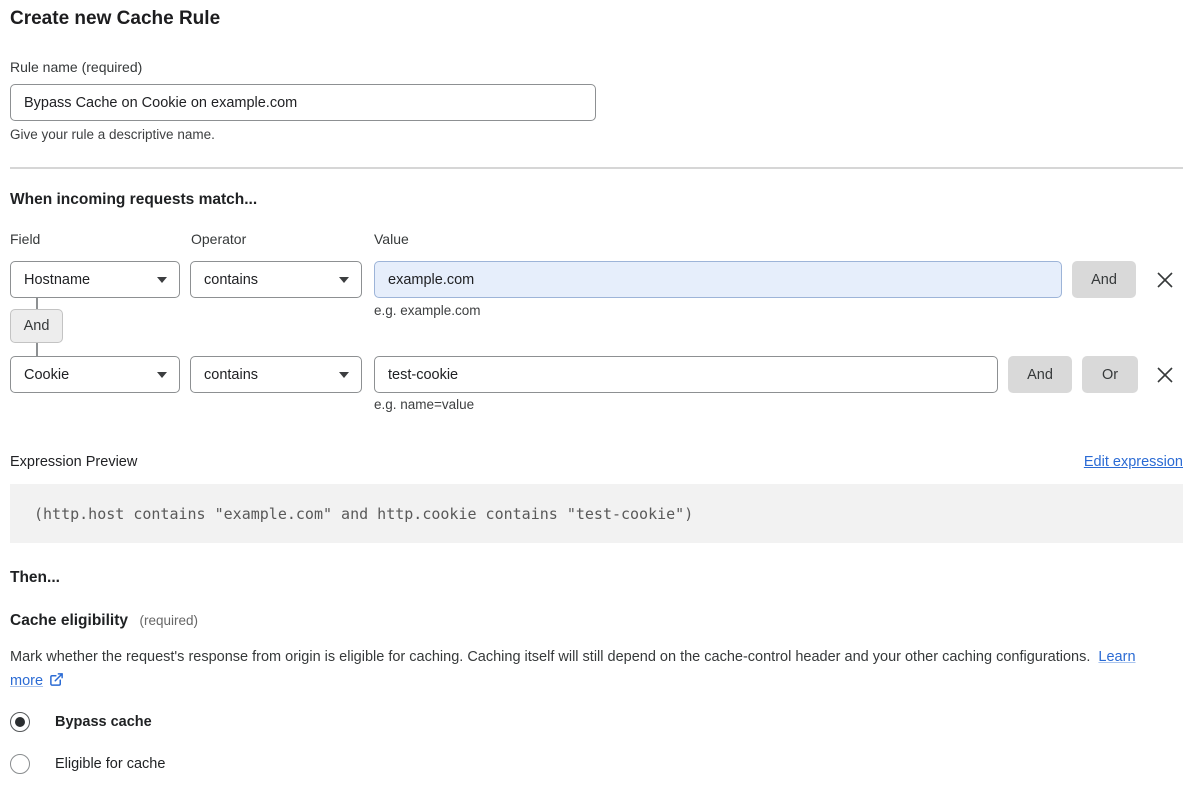 The width and height of the screenshot is (1200, 793). Describe the element at coordinates (95, 374) in the screenshot. I see `field-select-row2: Cookie` at that location.